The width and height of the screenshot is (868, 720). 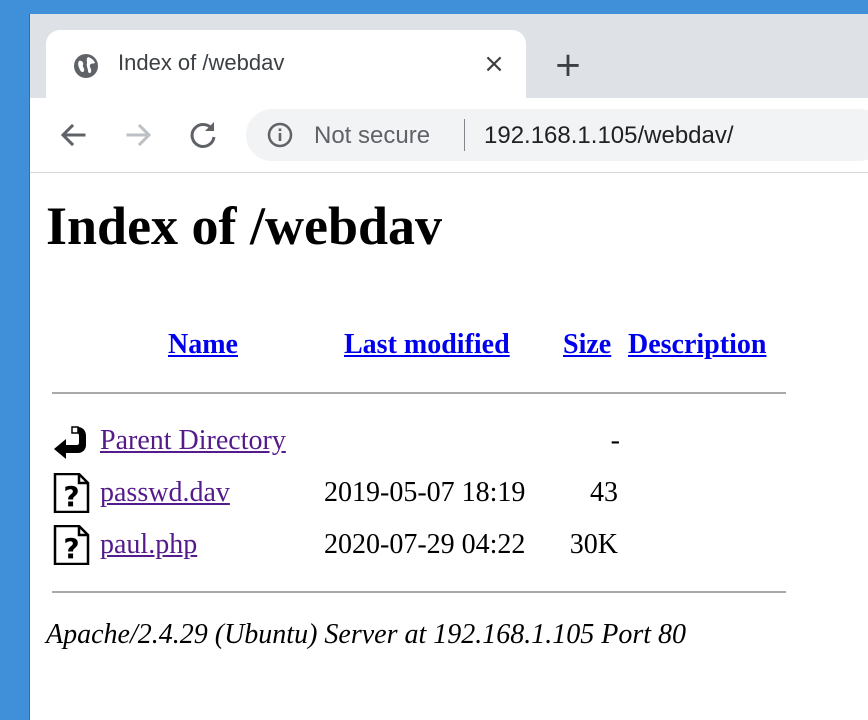 What do you see at coordinates (419, 393) in the screenshot?
I see `divider-top` at bounding box center [419, 393].